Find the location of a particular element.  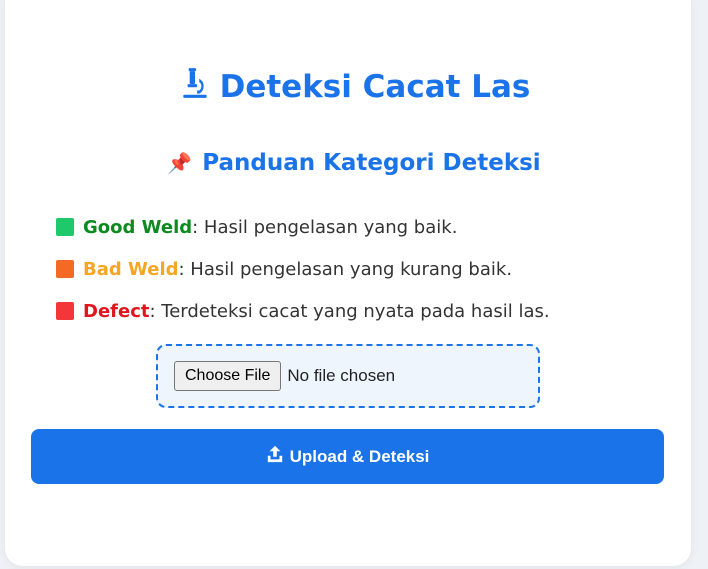

file-dropzone: Choose File No file chosen is located at coordinates (348, 376).